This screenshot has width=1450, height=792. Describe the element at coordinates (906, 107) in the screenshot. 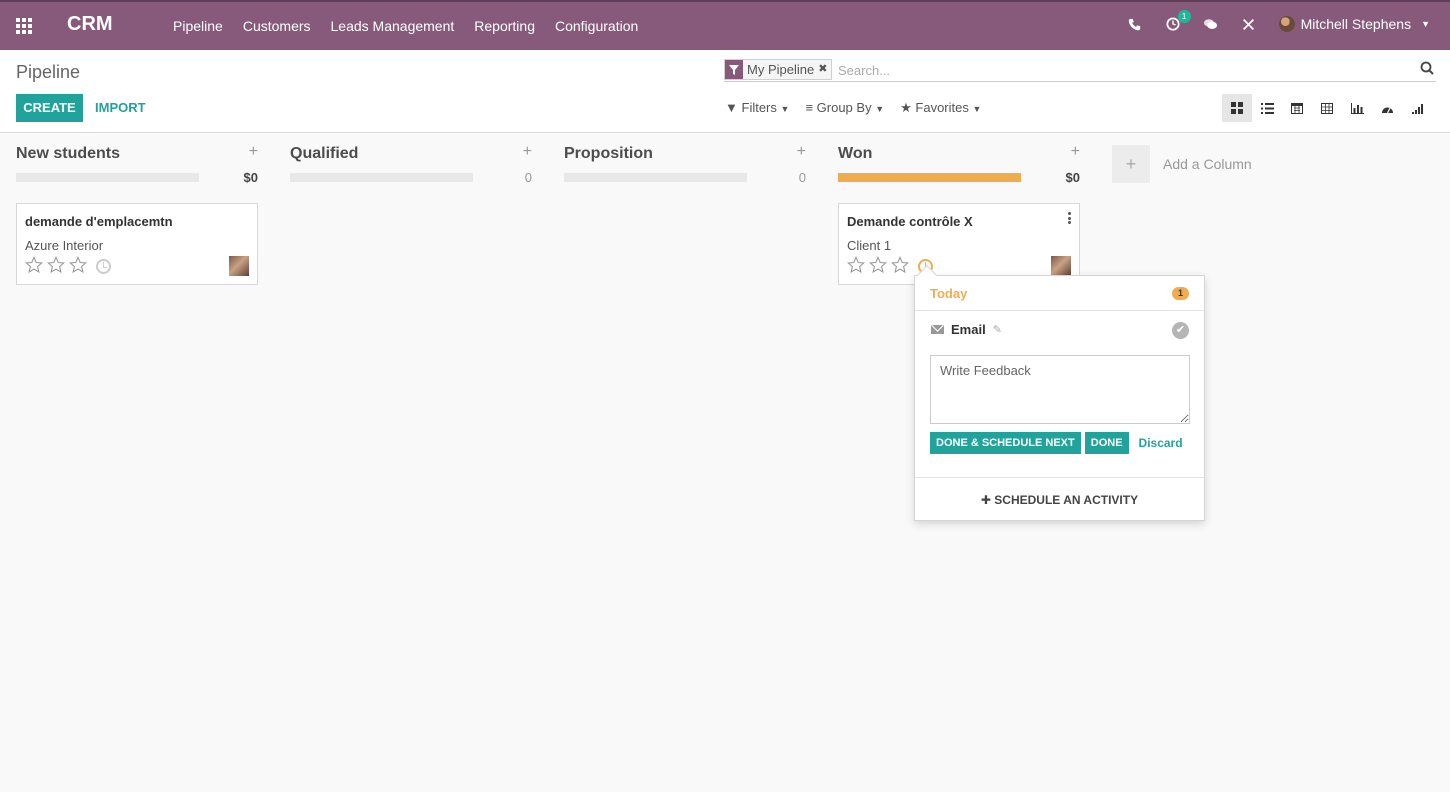

I see `star-icon: ★` at that location.